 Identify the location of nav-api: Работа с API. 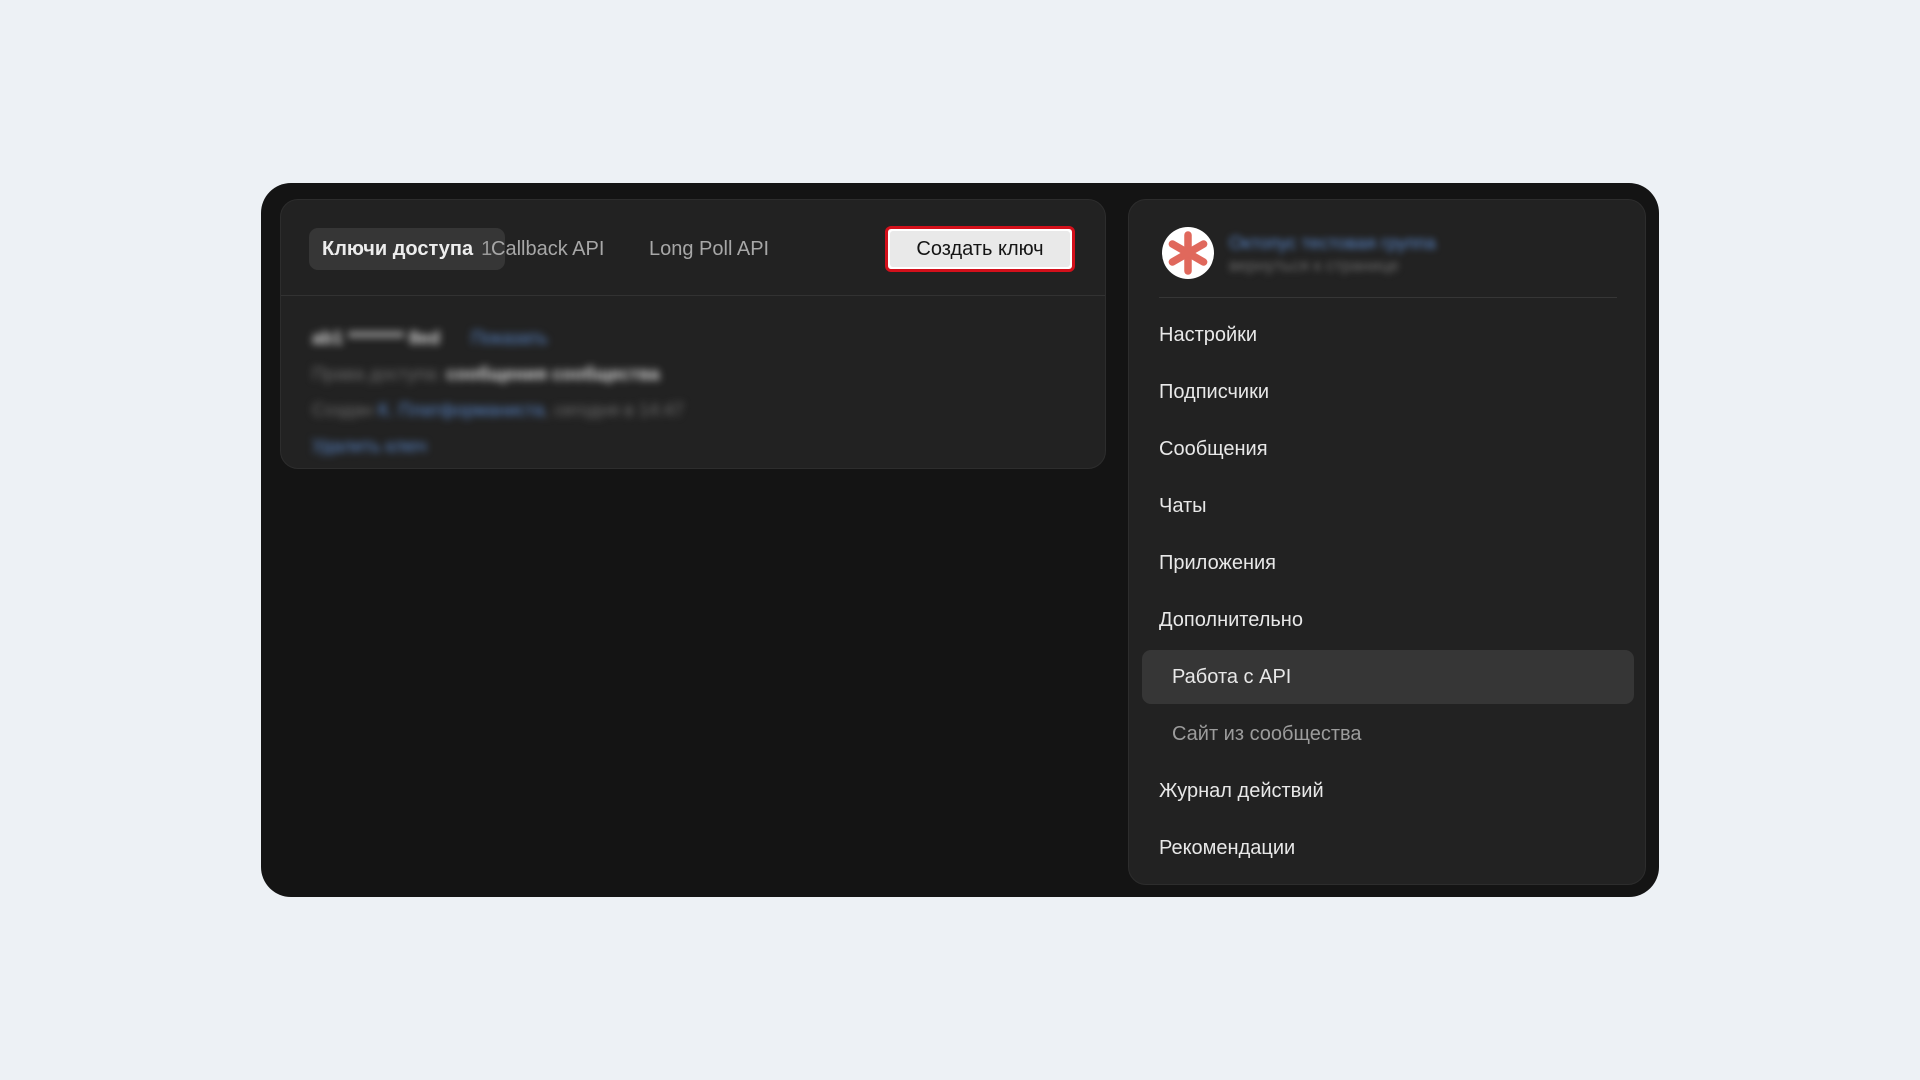
(1388, 677).